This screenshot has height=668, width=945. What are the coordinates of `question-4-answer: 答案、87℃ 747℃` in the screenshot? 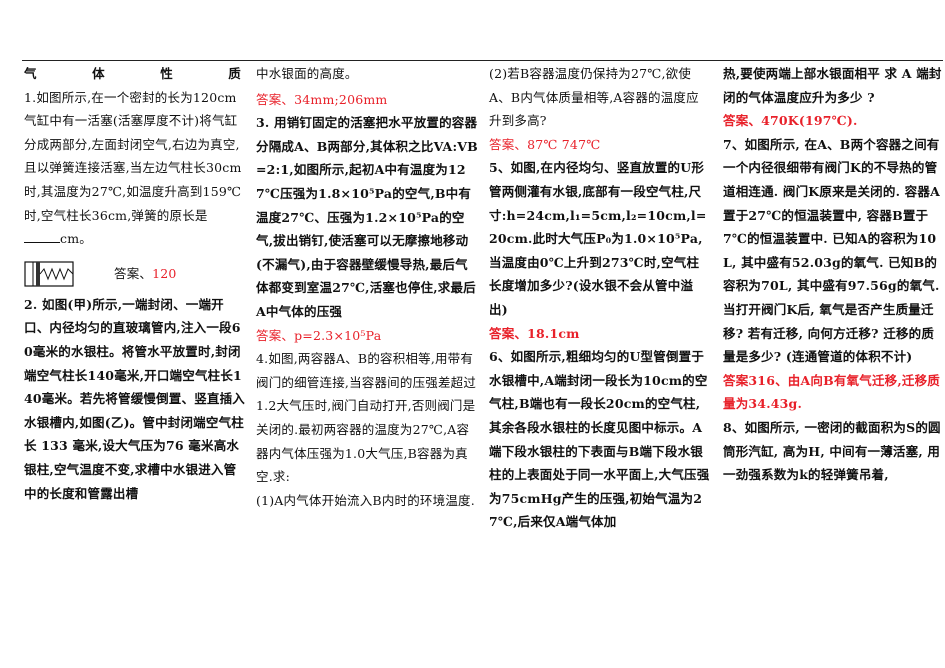 It's located at (545, 144).